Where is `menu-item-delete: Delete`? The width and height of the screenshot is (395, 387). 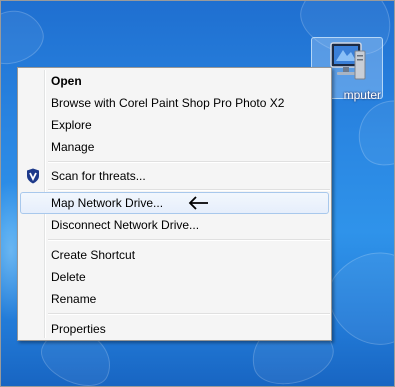 menu-item-delete: Delete is located at coordinates (174, 277).